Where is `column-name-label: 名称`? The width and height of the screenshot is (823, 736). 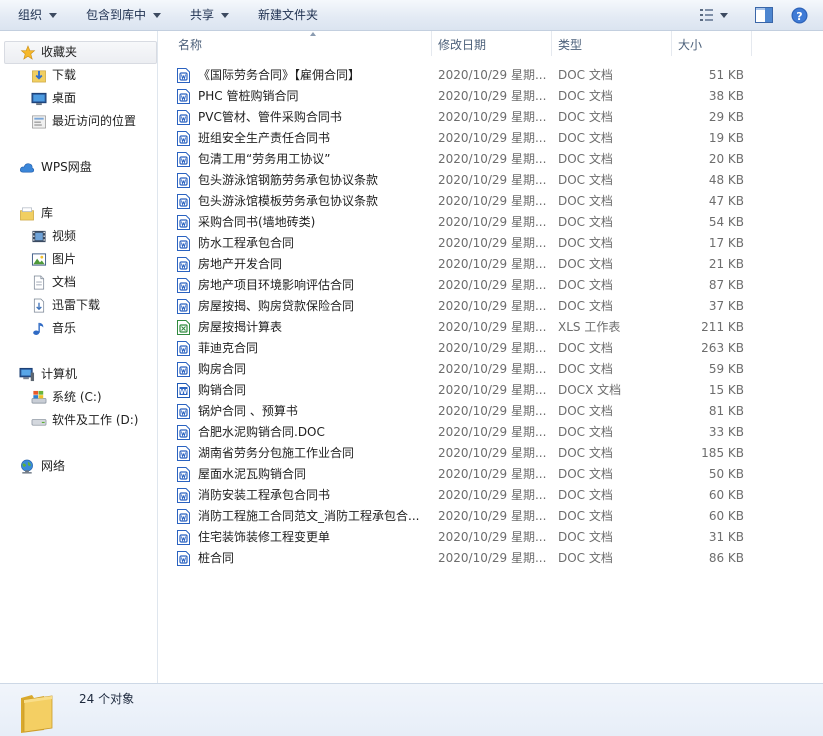
column-name-label: 名称 is located at coordinates (190, 45).